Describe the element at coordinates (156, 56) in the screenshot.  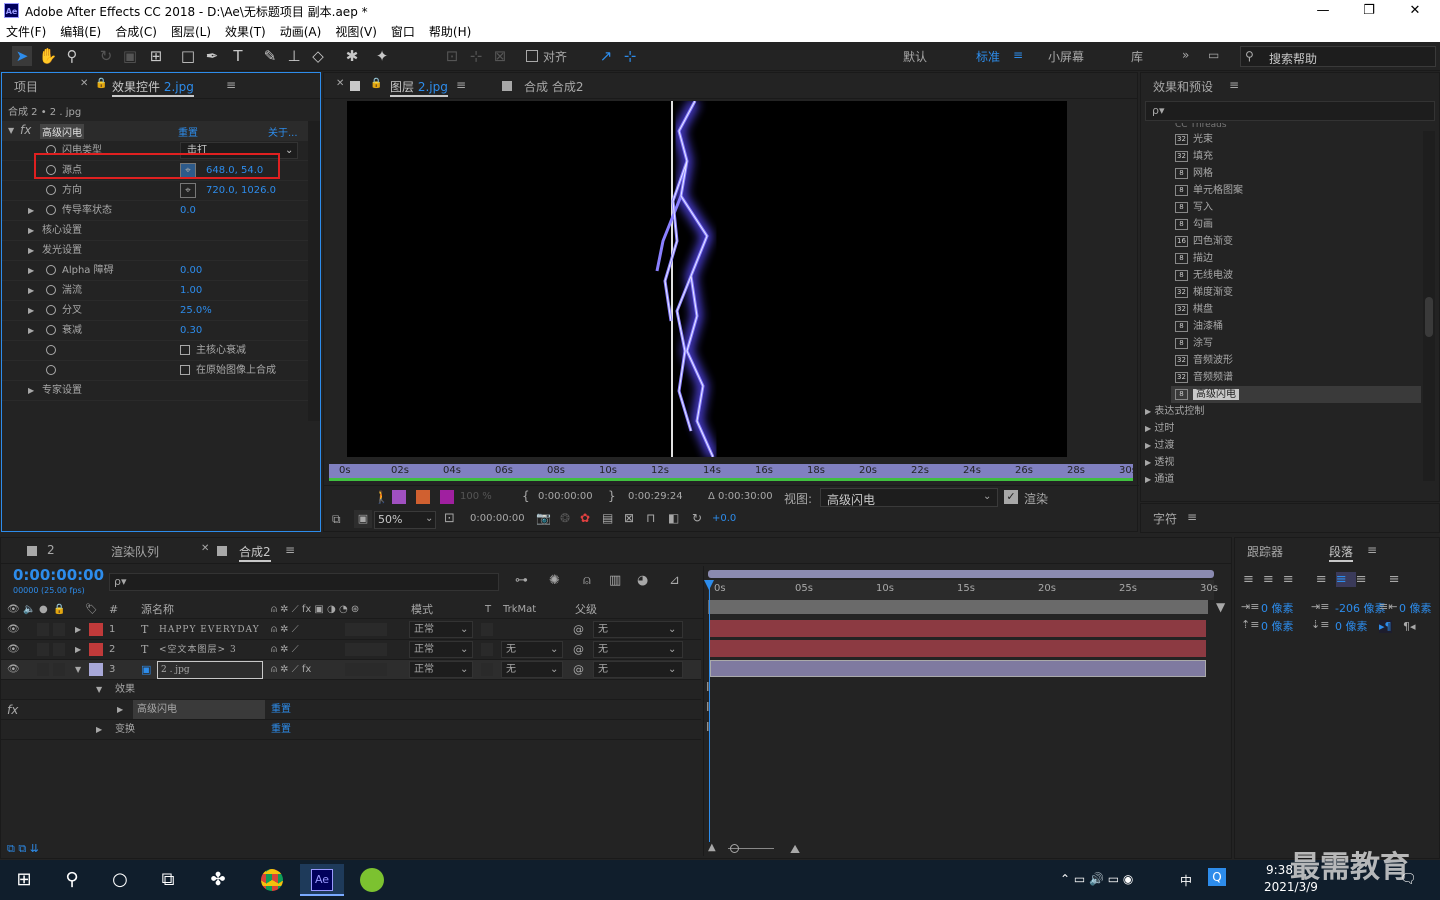
I see `pan-behind-tool-icon: ⊞` at that location.